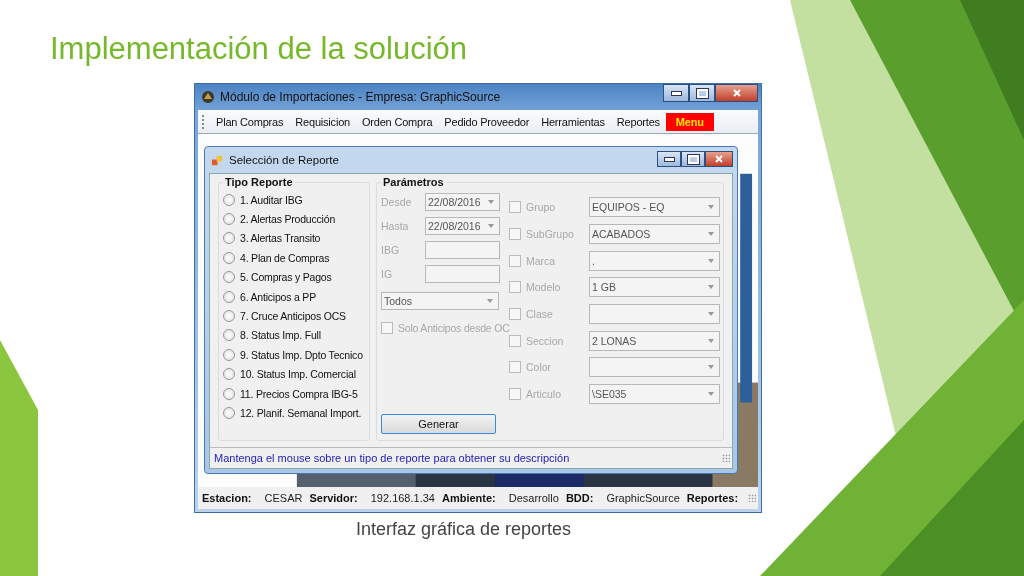 This screenshot has height=576, width=1024. I want to click on hint-text: Mantenga el mouse sobre un tipo de reporte para obtener su descripción, so click(392, 458).